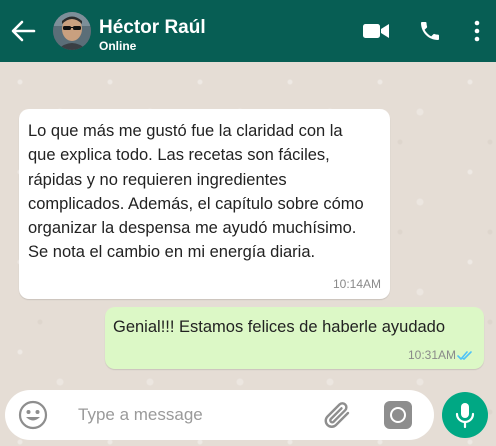  What do you see at coordinates (72, 31) in the screenshot?
I see `avatar` at bounding box center [72, 31].